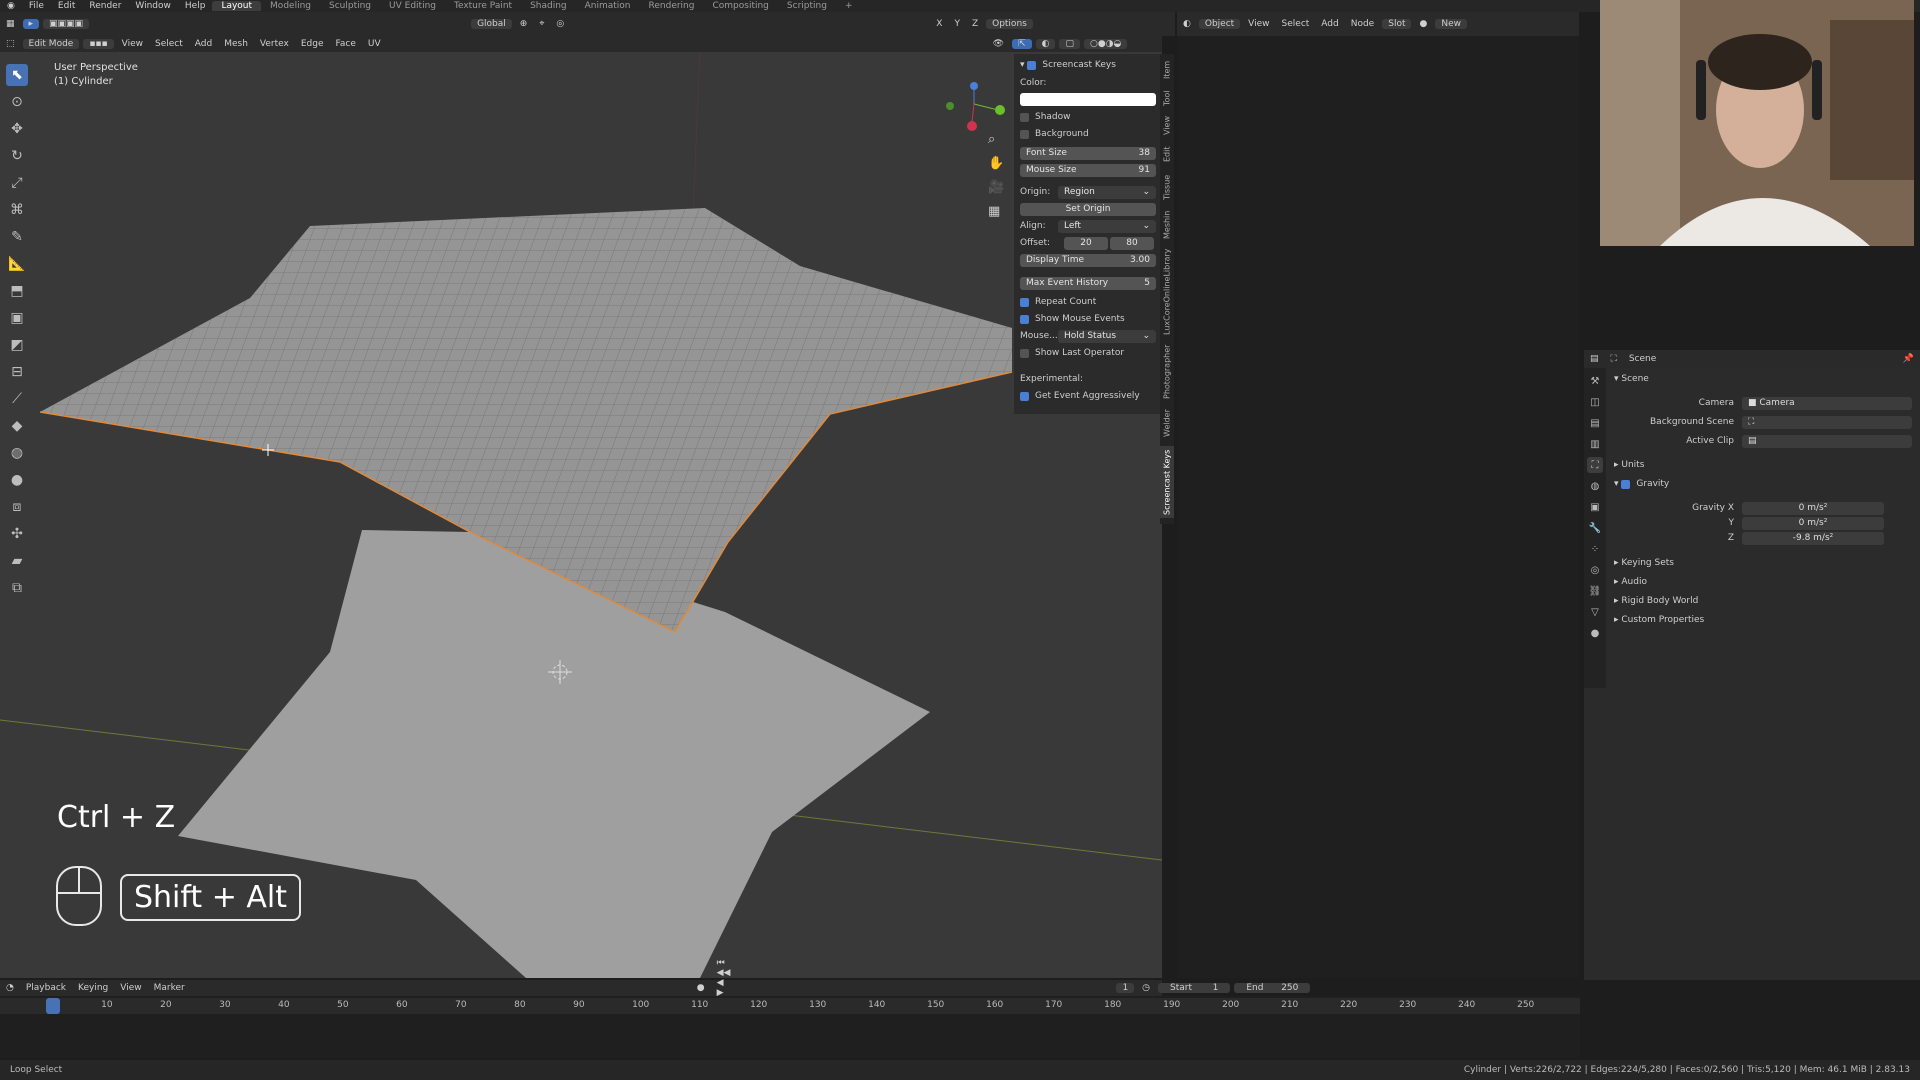 This screenshot has width=1920, height=1080. Describe the element at coordinates (1132, 243) in the screenshot. I see `offset-y-field: 80` at that location.